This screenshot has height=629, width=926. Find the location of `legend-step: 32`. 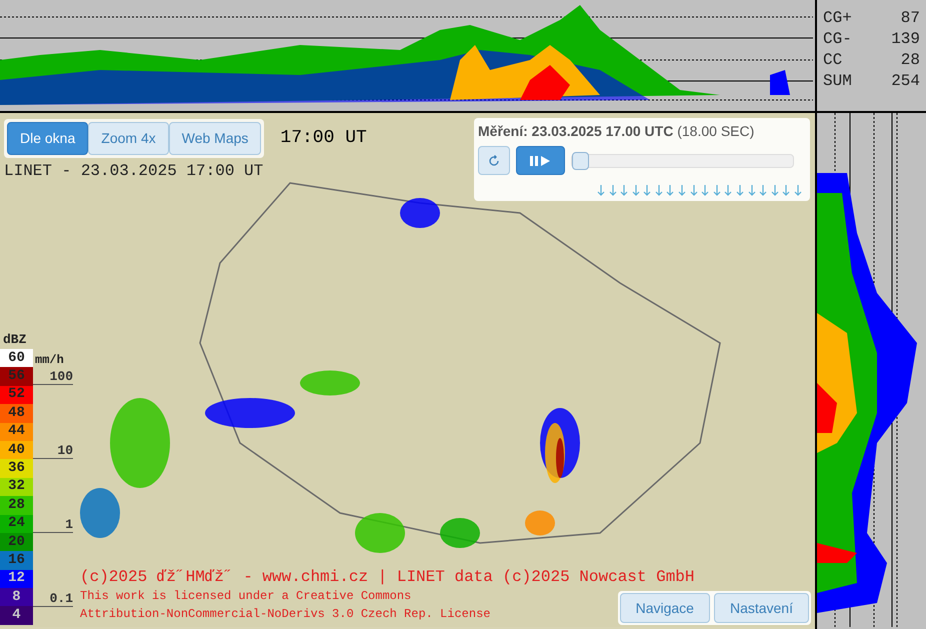

legend-step: 32 is located at coordinates (16, 487).